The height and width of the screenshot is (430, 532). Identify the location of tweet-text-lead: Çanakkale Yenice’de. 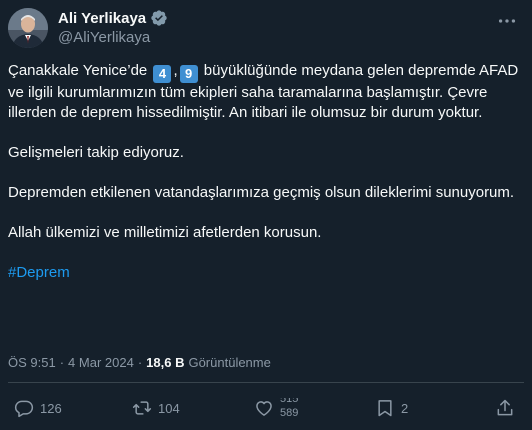
(78, 70).